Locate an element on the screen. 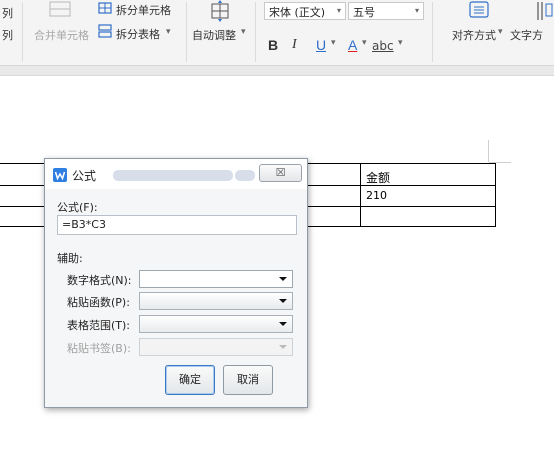  number-format-label: 数字格式(N): is located at coordinates (99, 280).